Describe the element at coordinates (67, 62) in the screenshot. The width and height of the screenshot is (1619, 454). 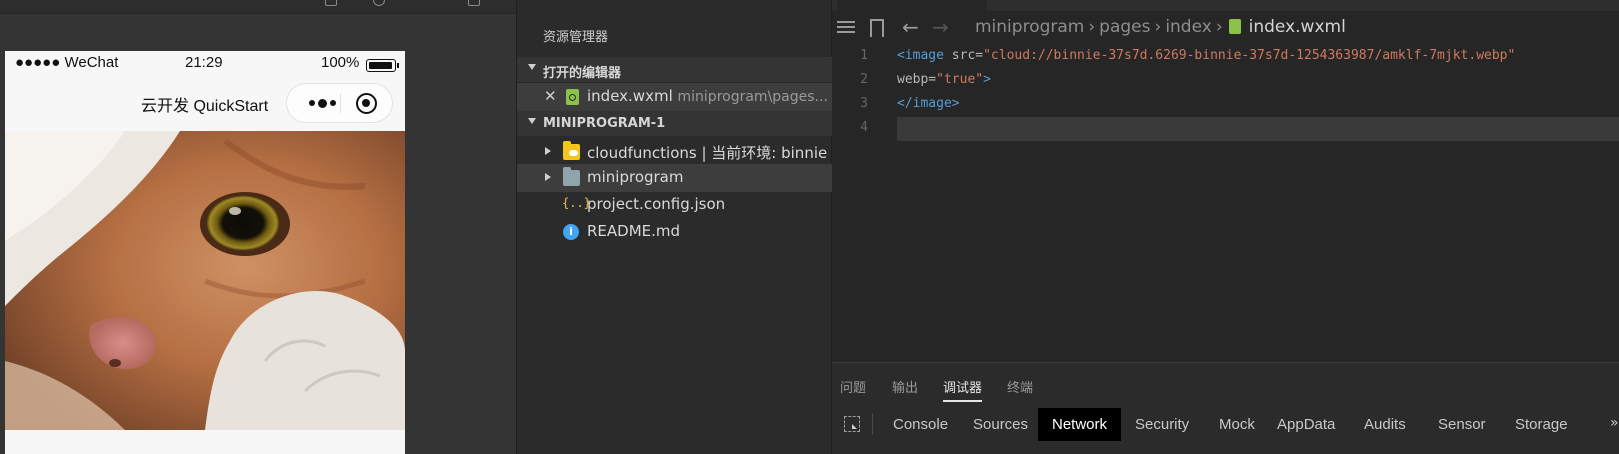
I see `carrier-label: ●●●●● WeChat` at that location.